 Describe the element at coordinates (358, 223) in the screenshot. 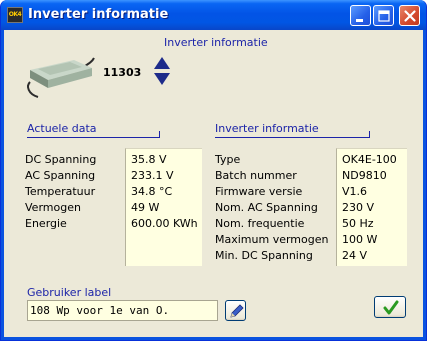

I see `value-nom-frequentie: 50 Hz` at that location.